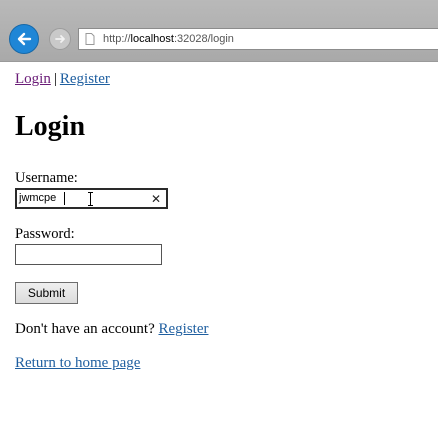 The image size is (438, 435). I want to click on login-link: Login, so click(33, 79).